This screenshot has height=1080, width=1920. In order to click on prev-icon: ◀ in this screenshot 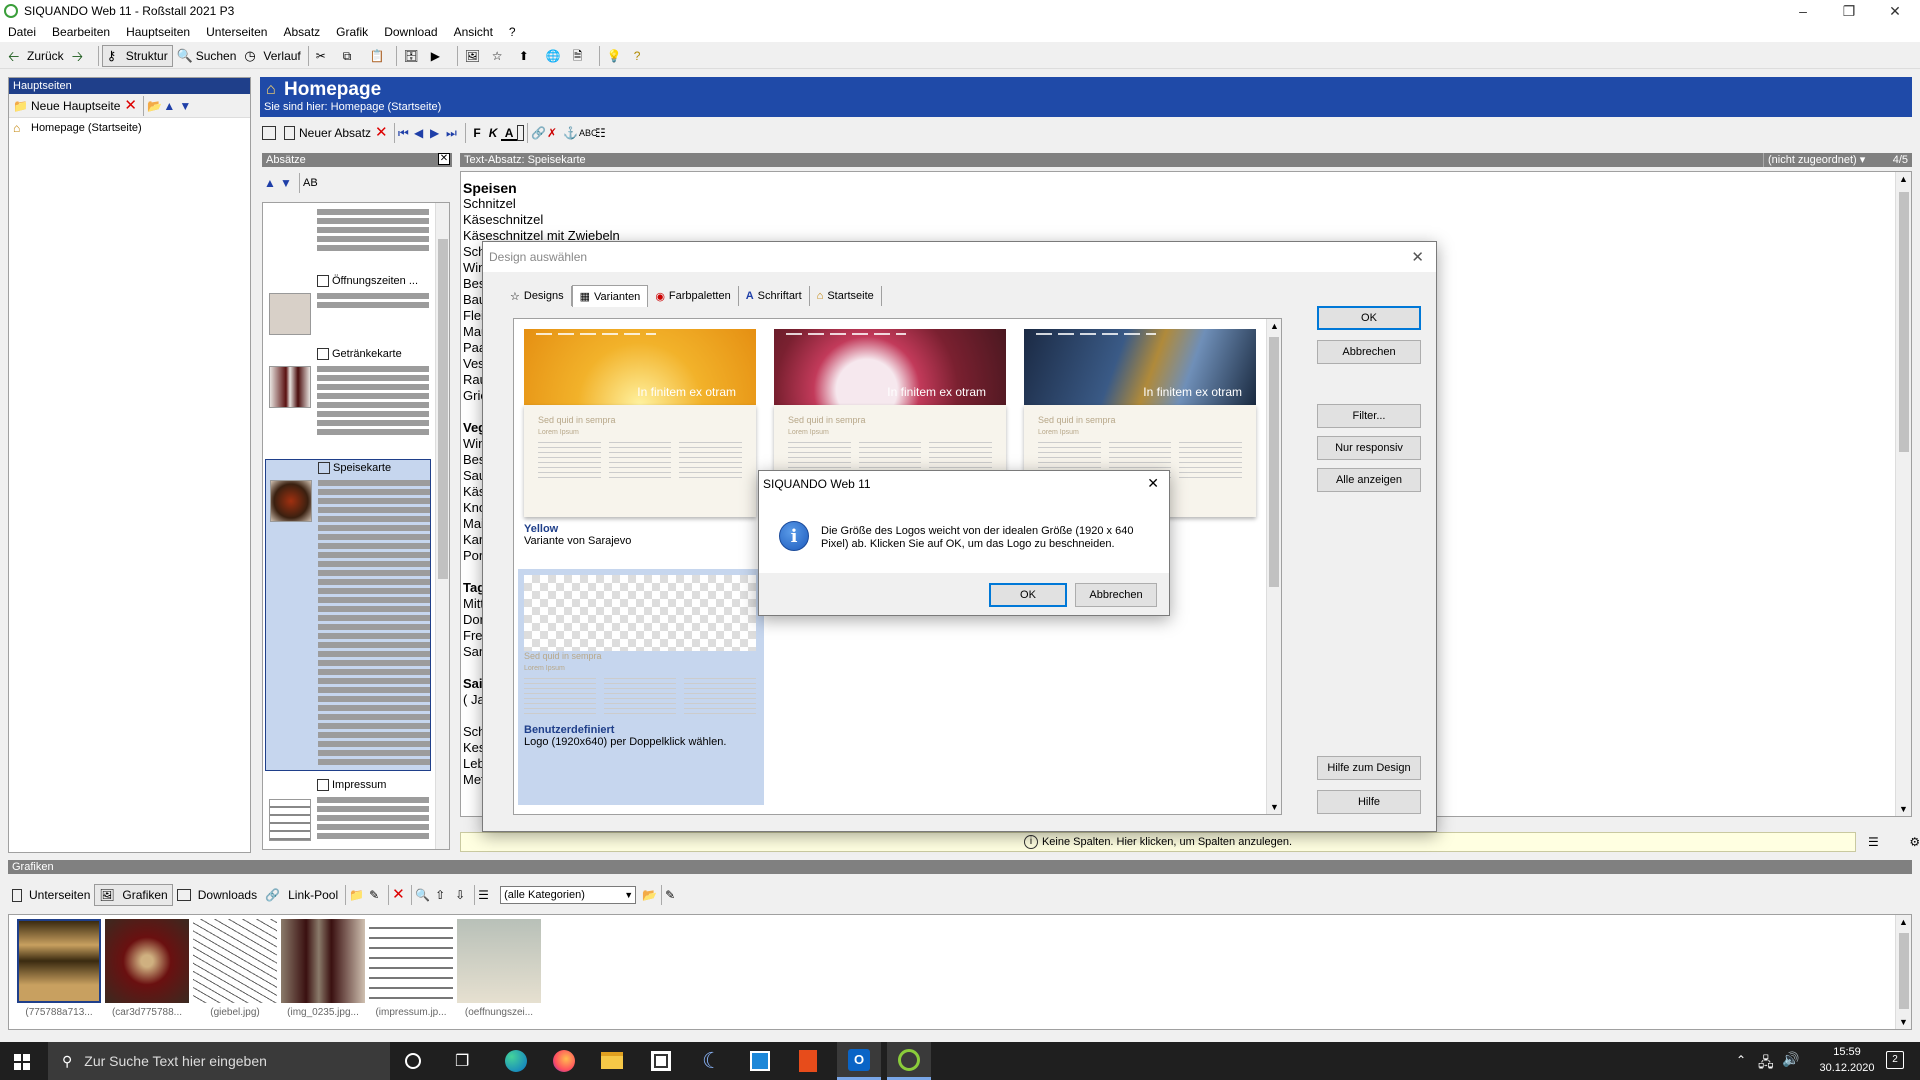, I will do `click(422, 133)`.